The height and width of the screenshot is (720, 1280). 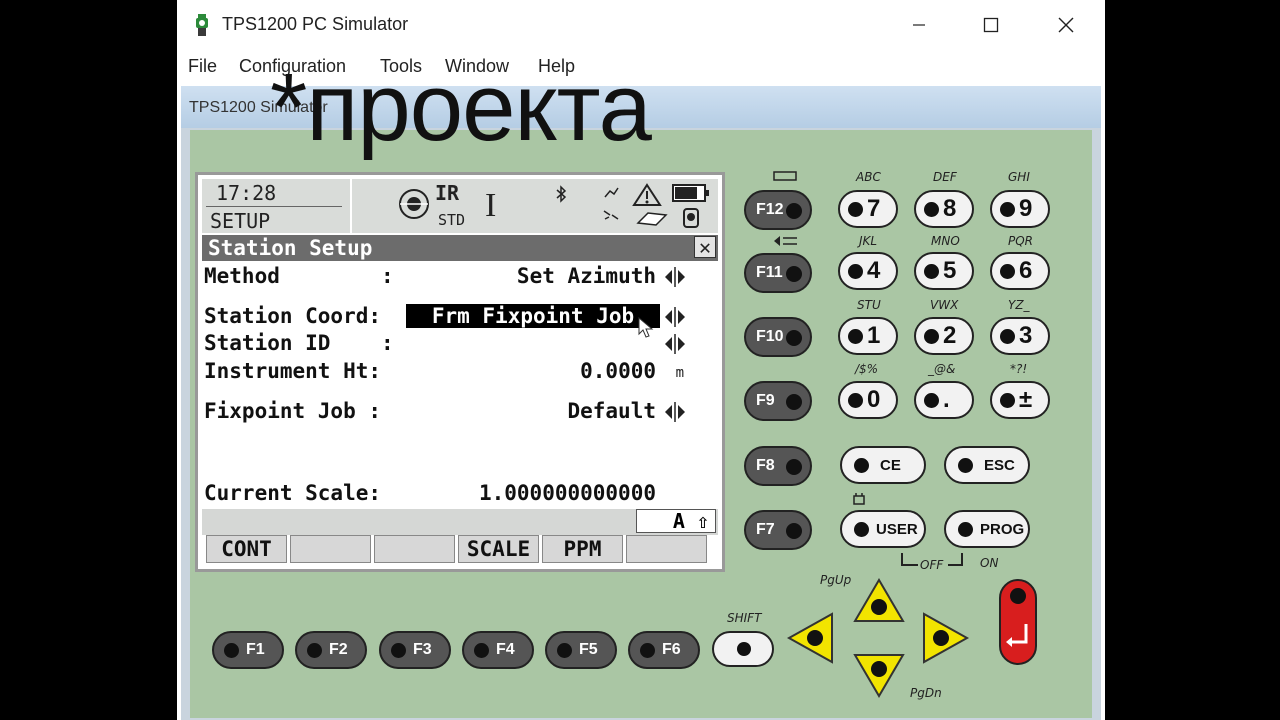 I want to click on divider, so click(x=274, y=206).